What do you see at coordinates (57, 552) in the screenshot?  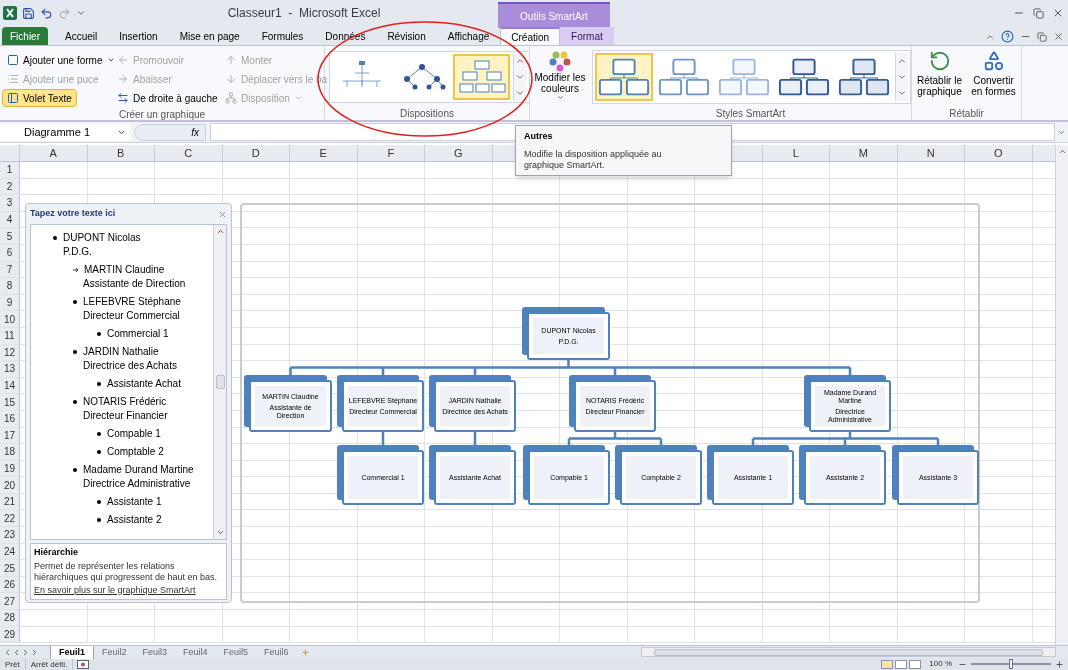 I see `info-title: Hiérarchie` at bounding box center [57, 552].